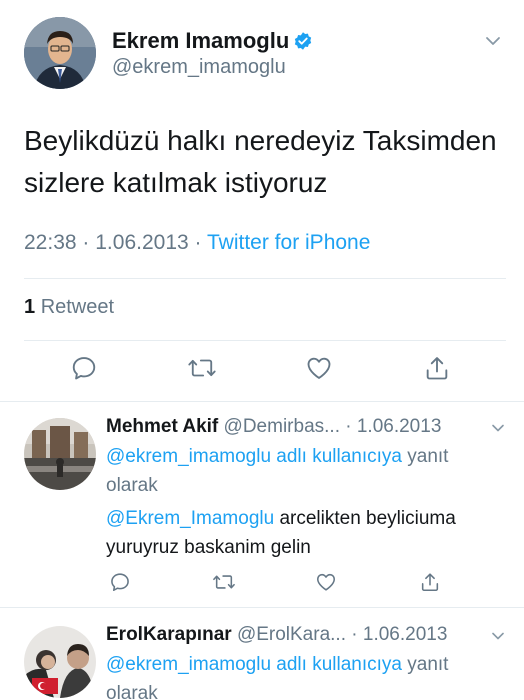 The image size is (524, 700). What do you see at coordinates (200, 40) in the screenshot?
I see `author-name: Ekrem Imamoglu` at bounding box center [200, 40].